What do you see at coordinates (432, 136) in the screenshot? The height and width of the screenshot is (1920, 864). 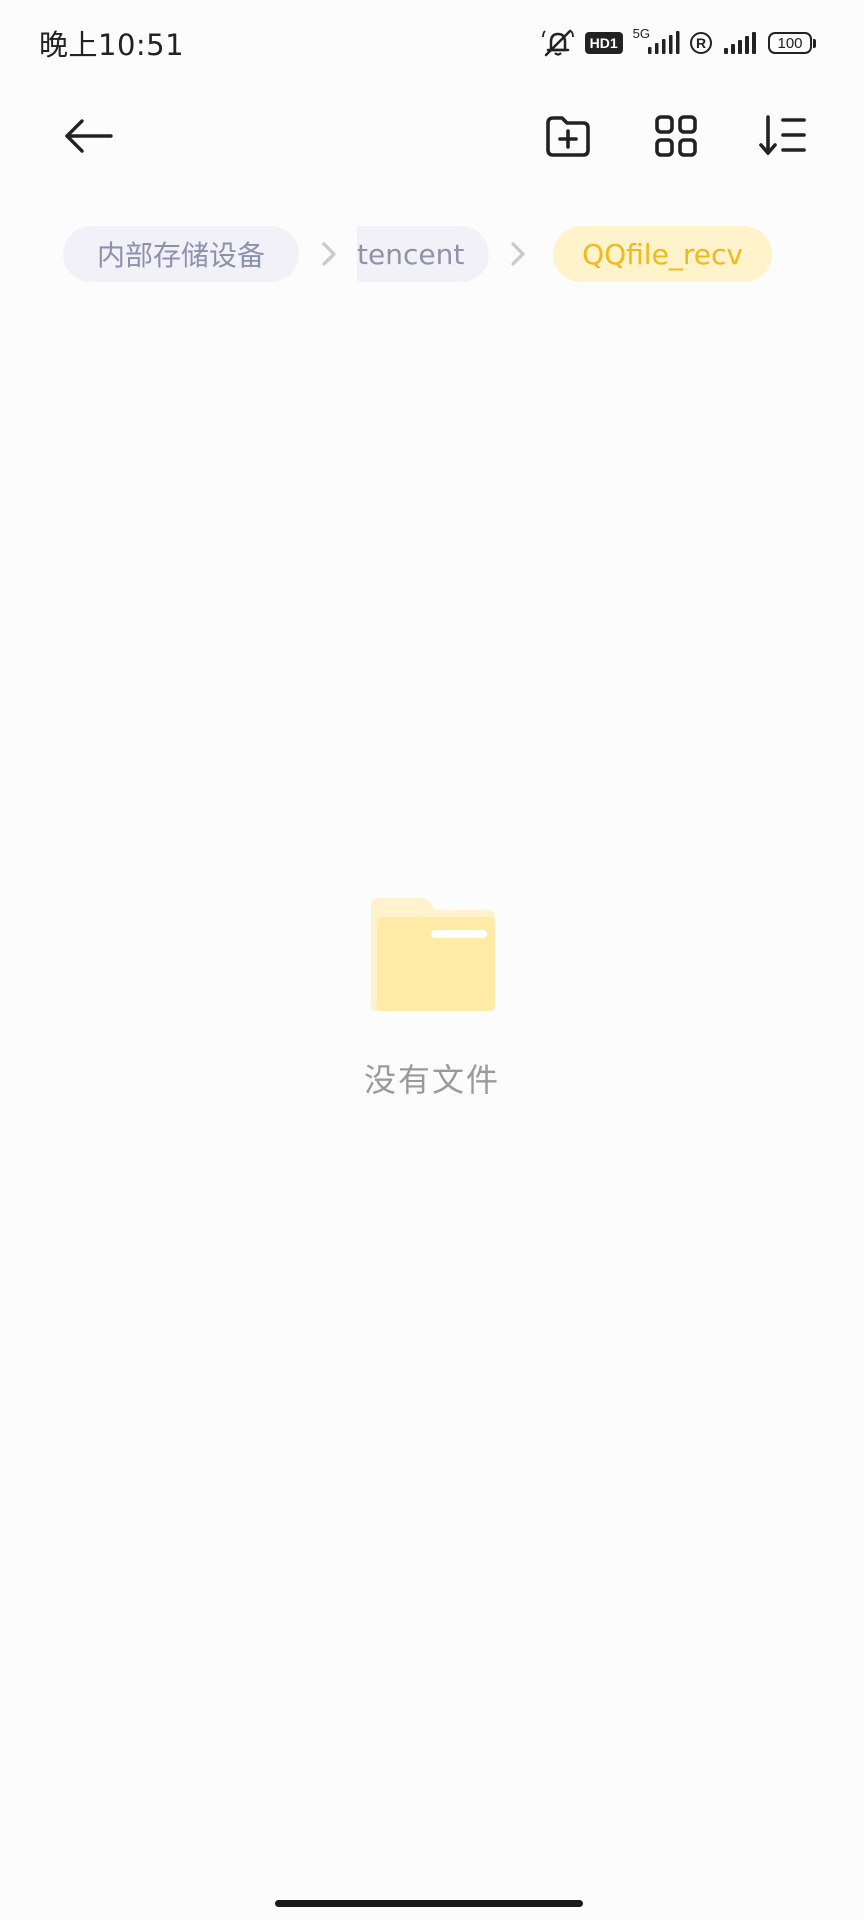 I see `toolbar` at bounding box center [432, 136].